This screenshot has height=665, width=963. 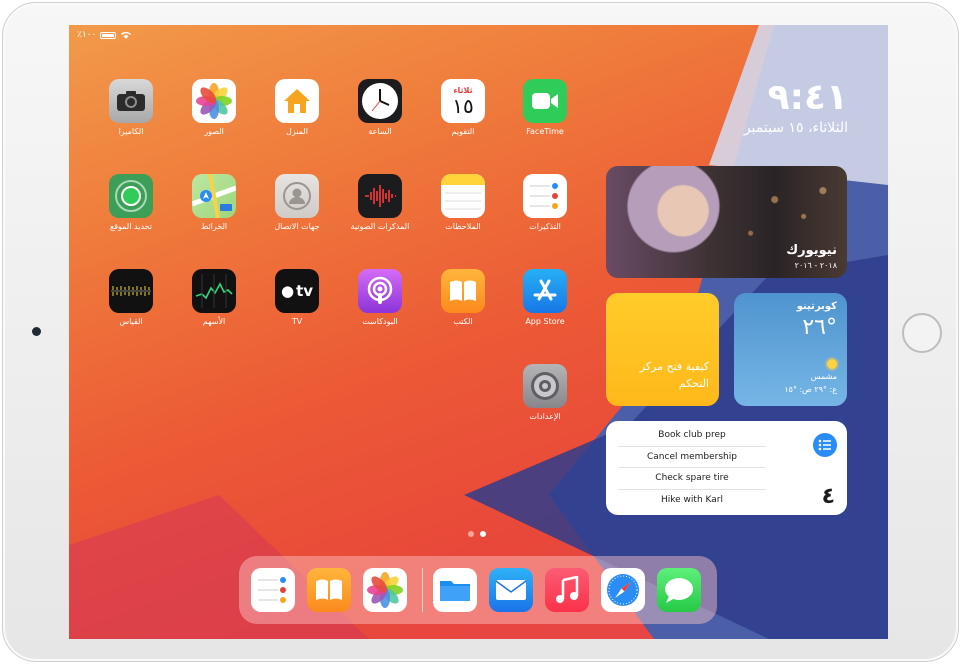 I want to click on tv-icon: ● tv, so click(x=297, y=291).